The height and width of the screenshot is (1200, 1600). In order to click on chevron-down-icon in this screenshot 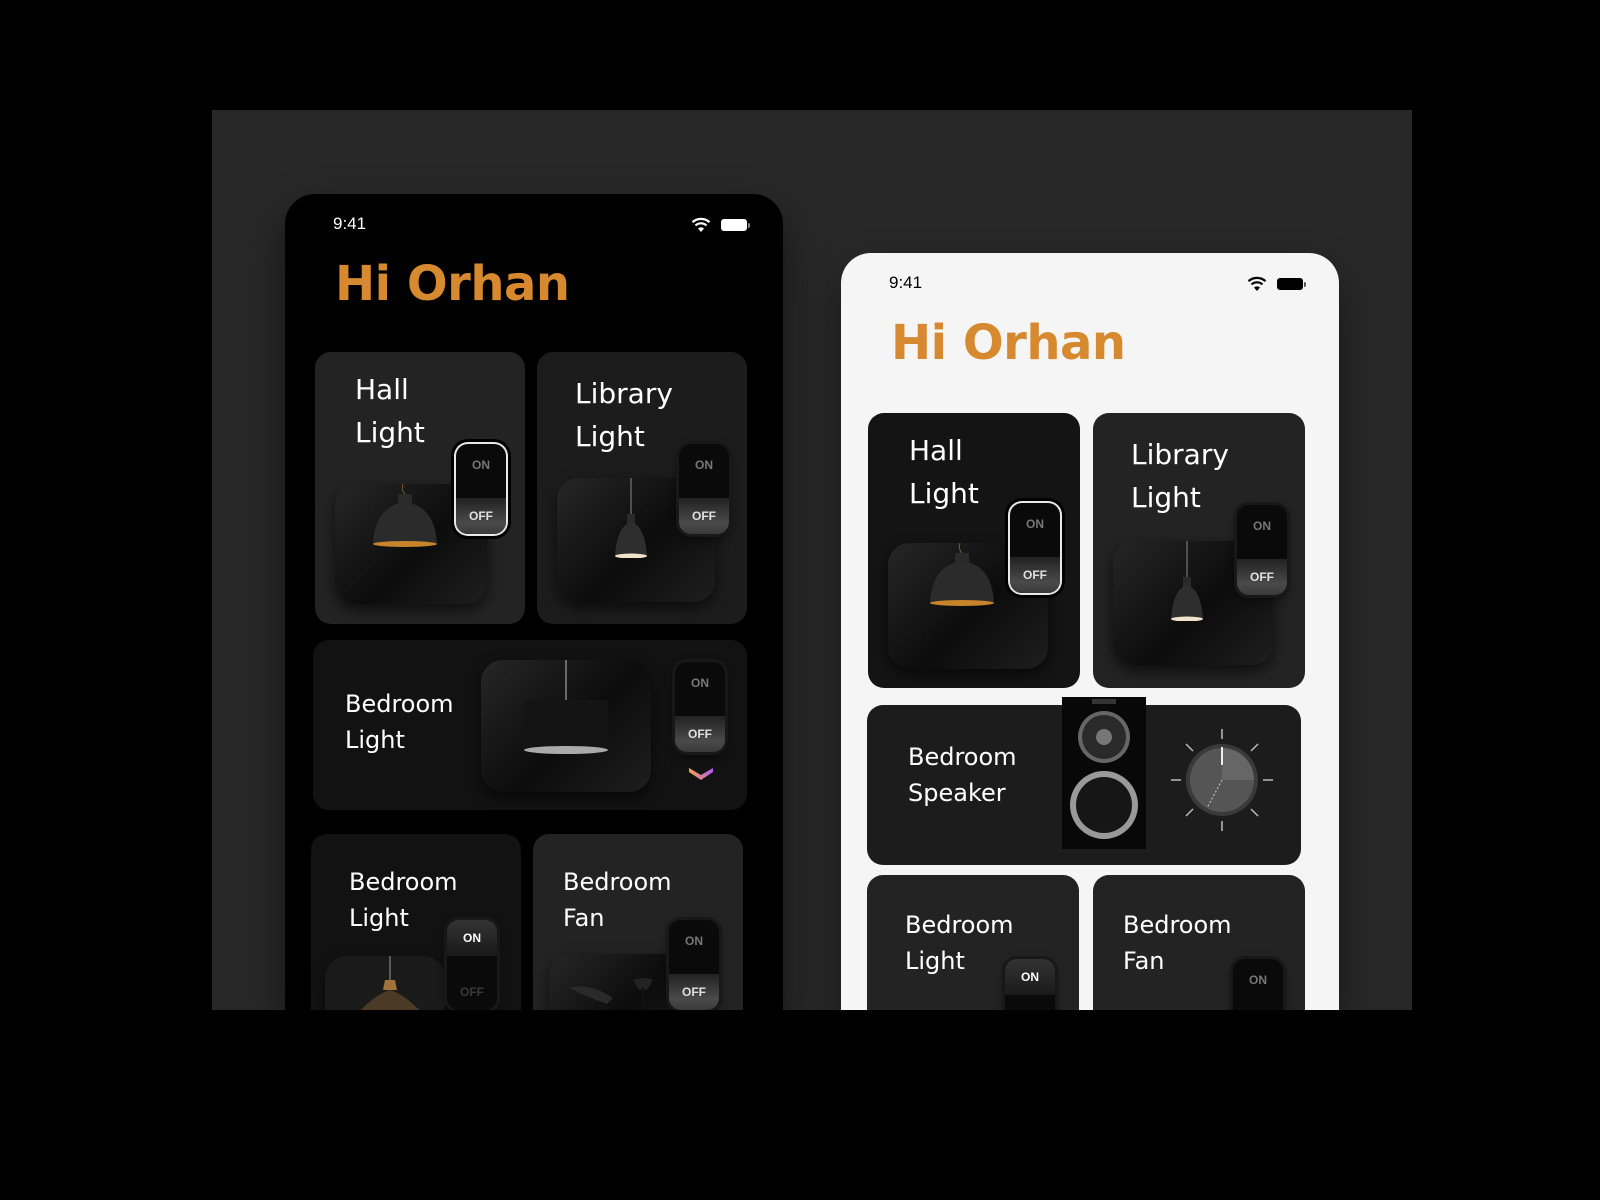, I will do `click(701, 773)`.